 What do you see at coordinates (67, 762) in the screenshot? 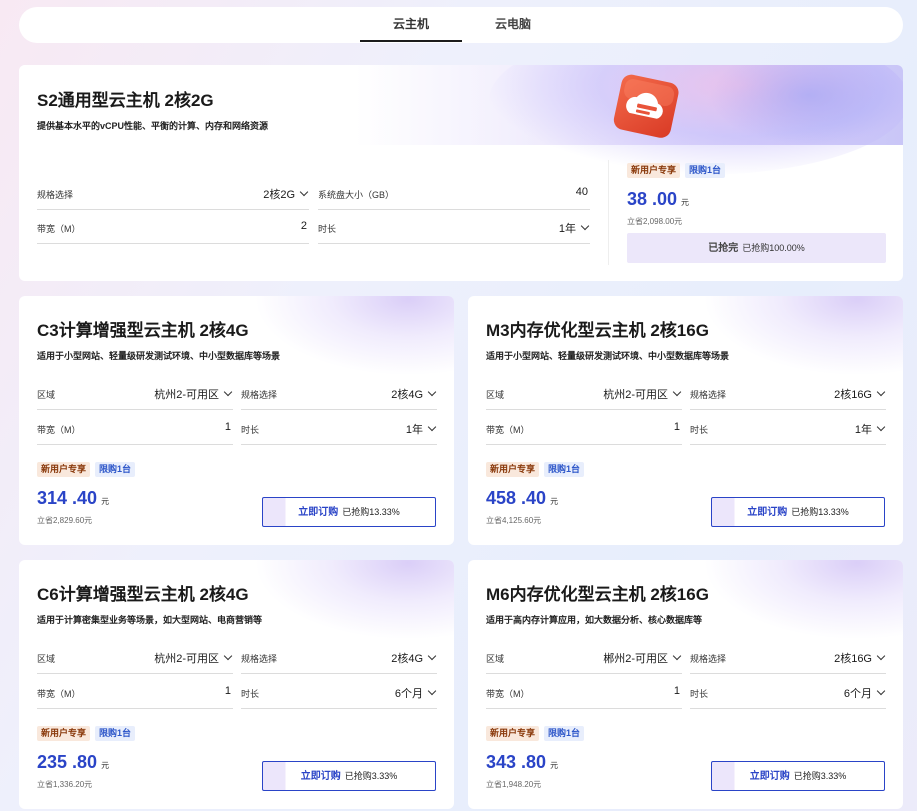
I see `price-value: 235 .80` at bounding box center [67, 762].